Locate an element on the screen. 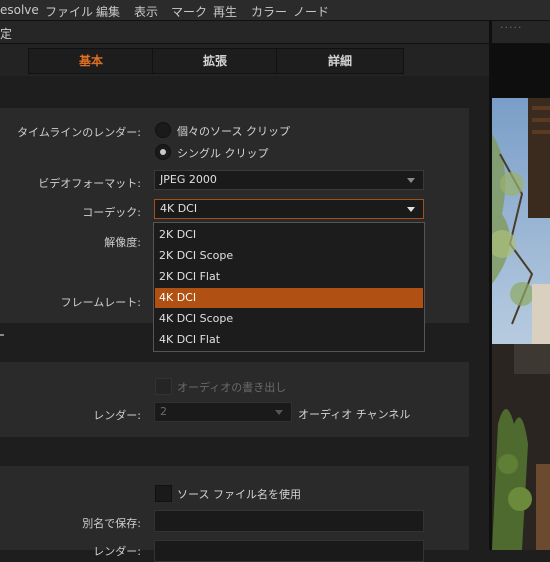 This screenshot has width=550, height=562. save-as-input is located at coordinates (289, 521).